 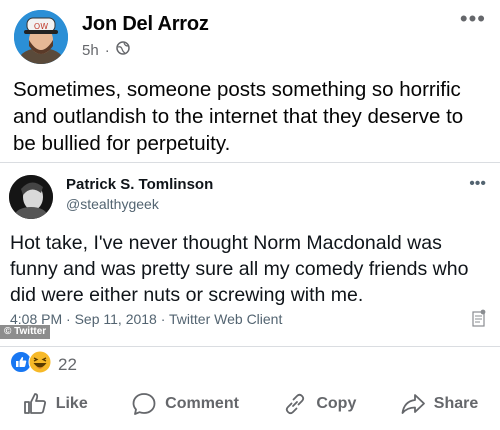 I want to click on post-timestamp: 5h, so click(x=90, y=50).